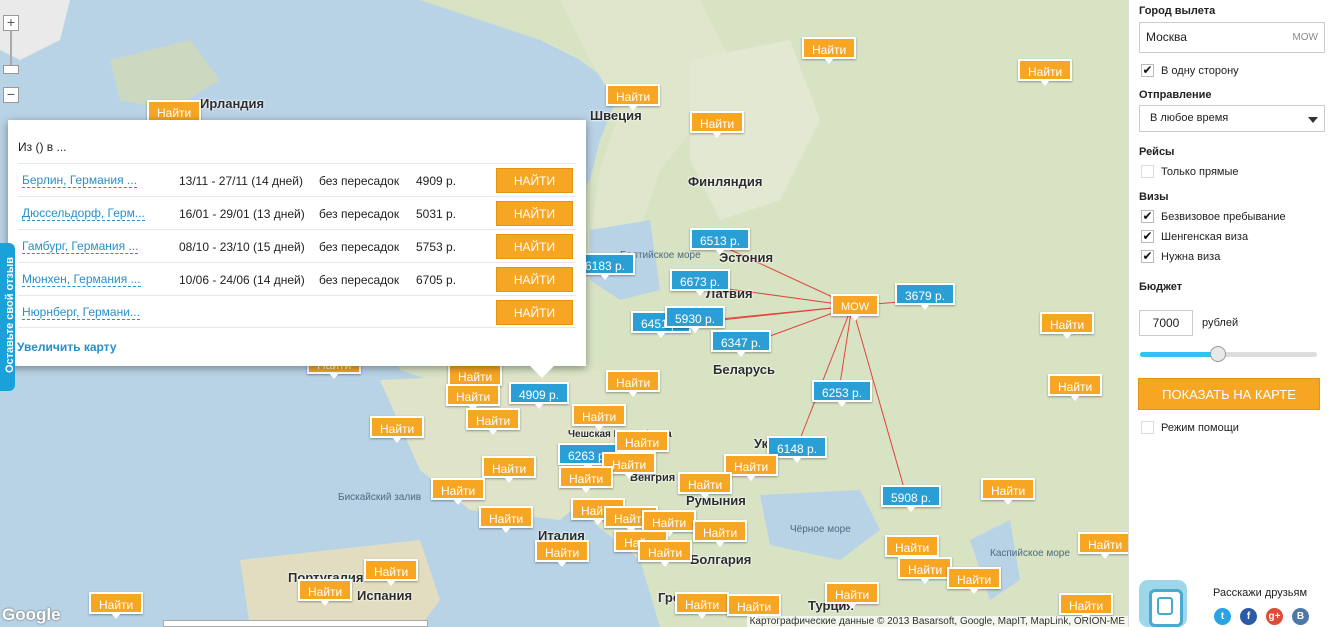  Describe the element at coordinates (1190, 71) in the screenshot. I see `one-way-checkbox: ✔ В одну сторону` at that location.